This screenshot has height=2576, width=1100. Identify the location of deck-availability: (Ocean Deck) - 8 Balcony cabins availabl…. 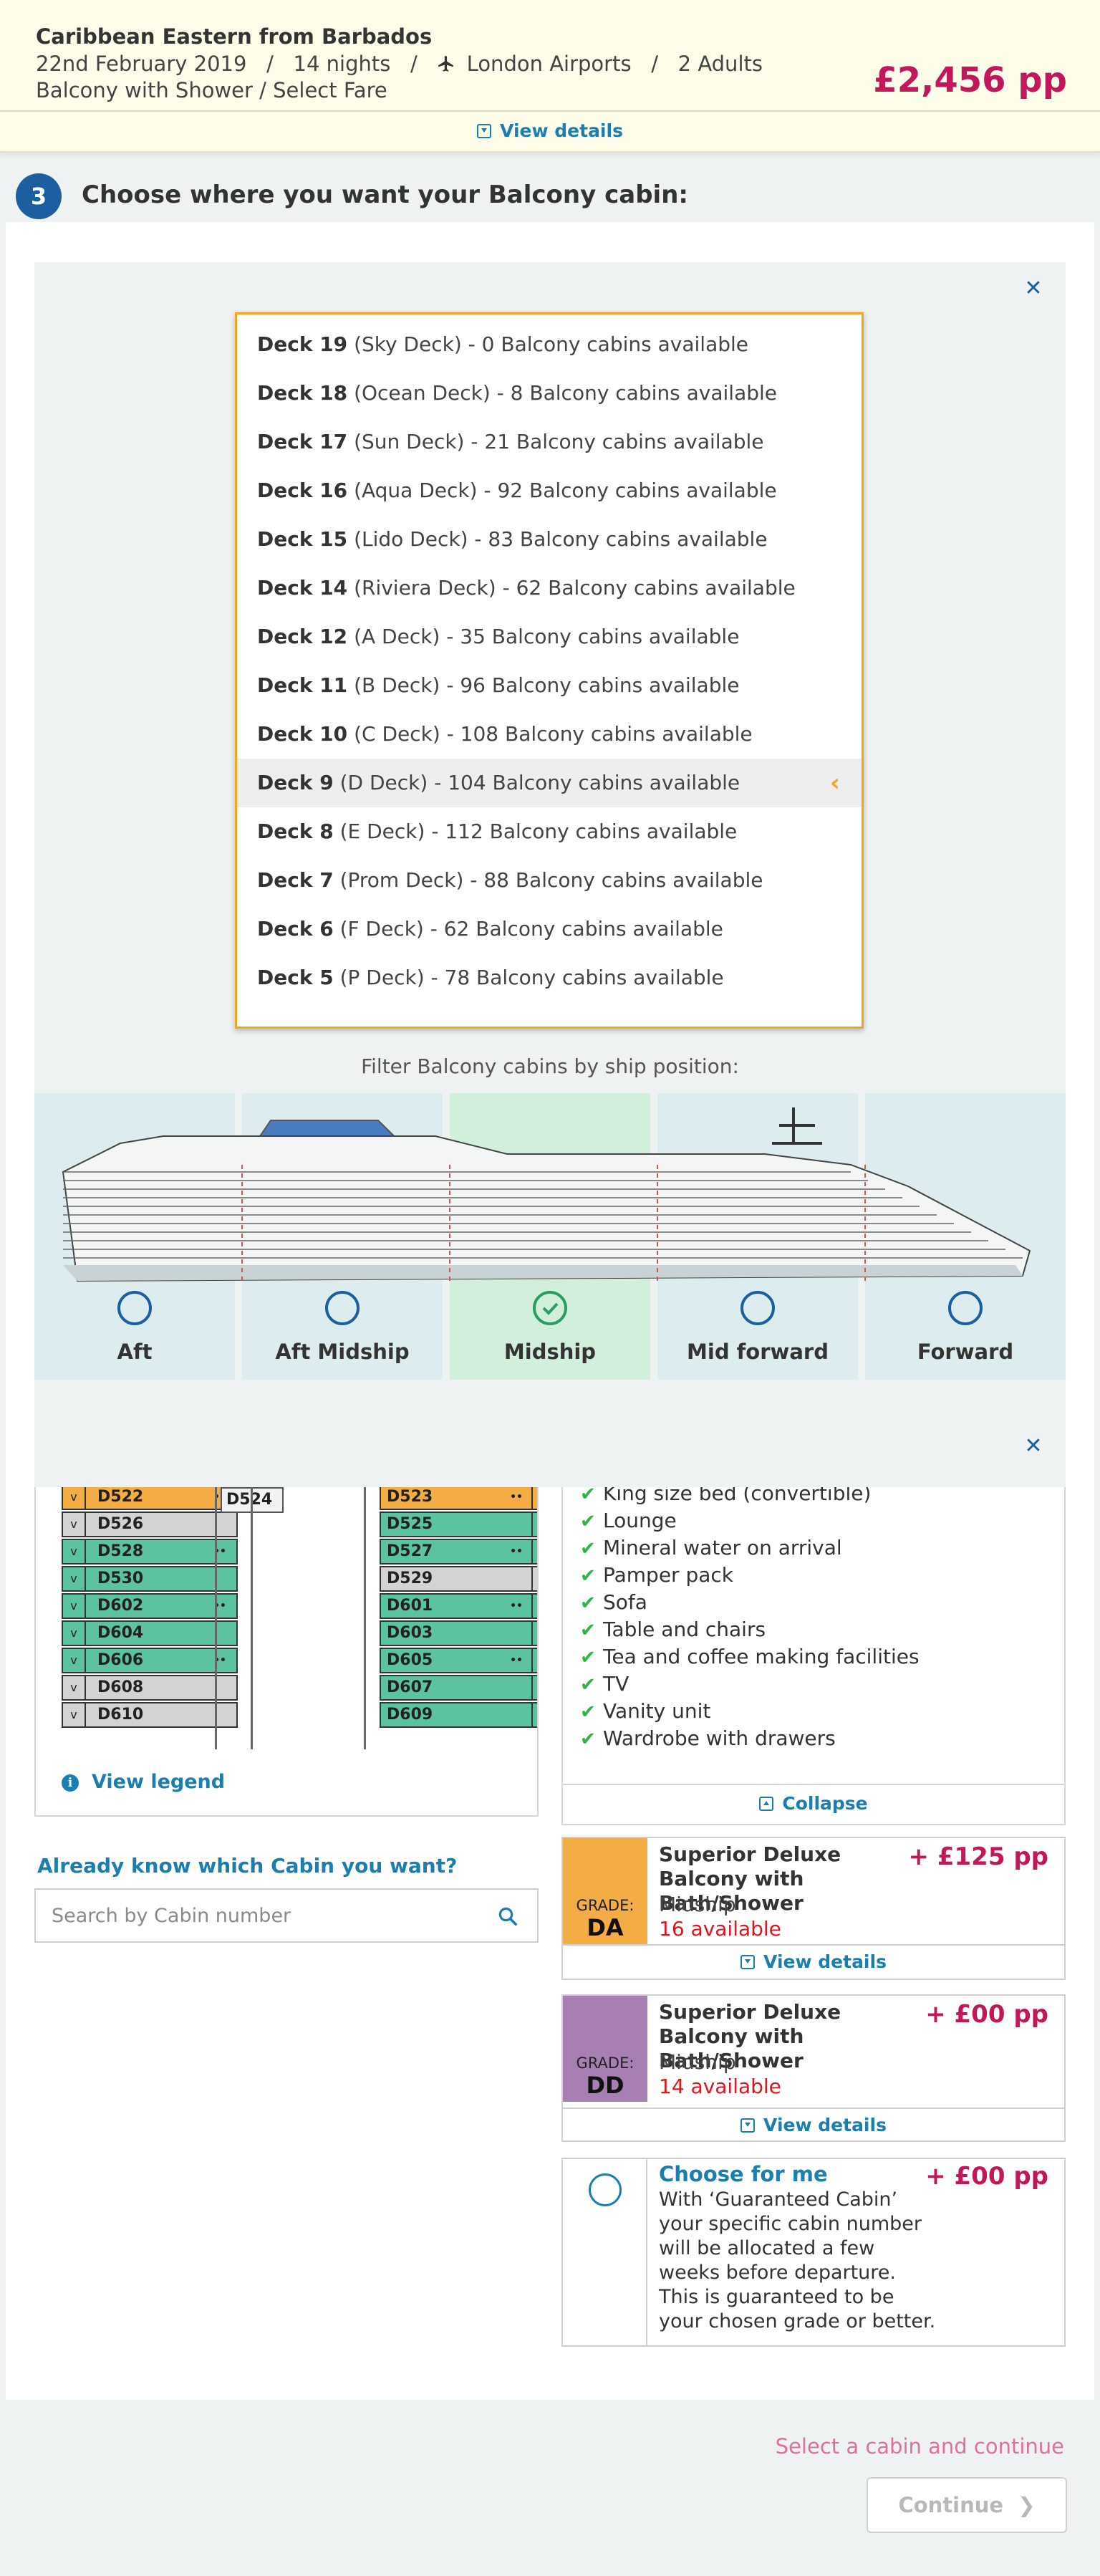
(563, 393).